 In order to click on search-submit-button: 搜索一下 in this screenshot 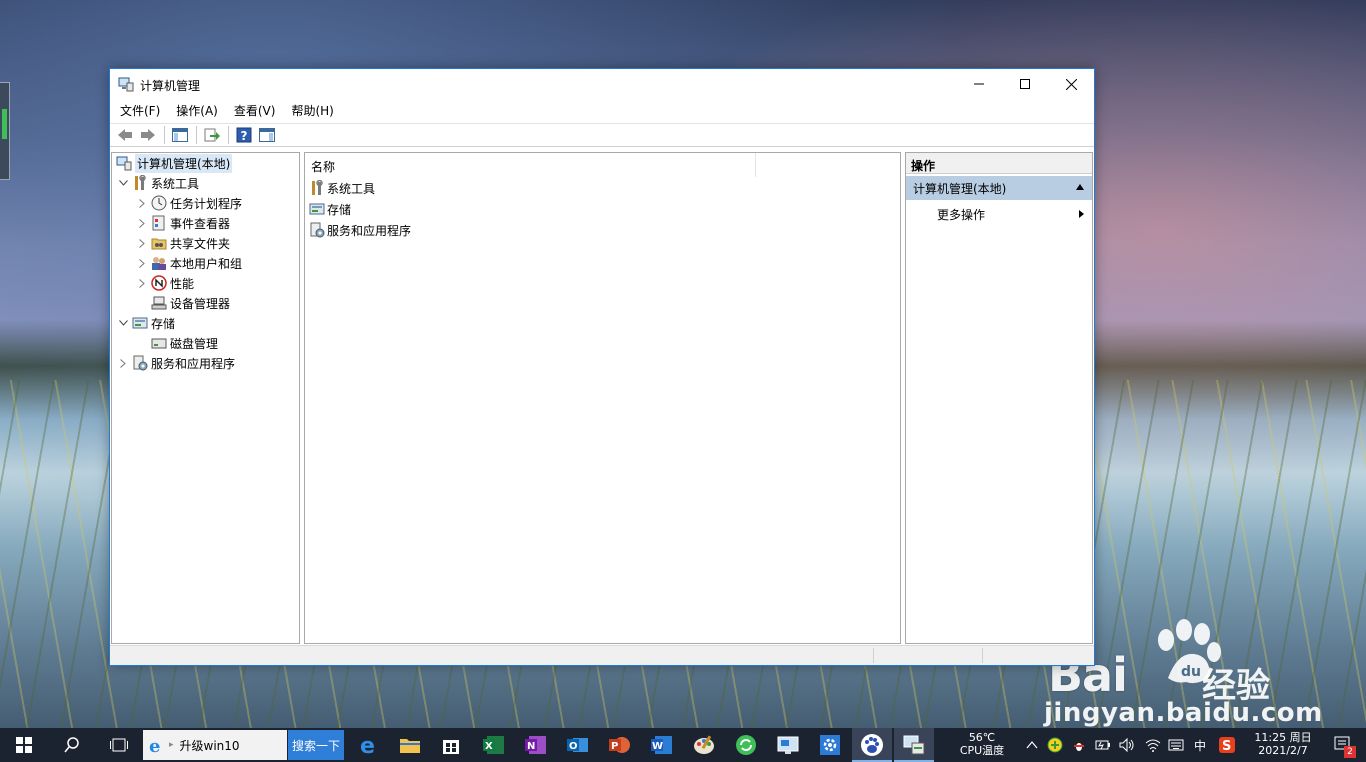, I will do `click(316, 745)`.